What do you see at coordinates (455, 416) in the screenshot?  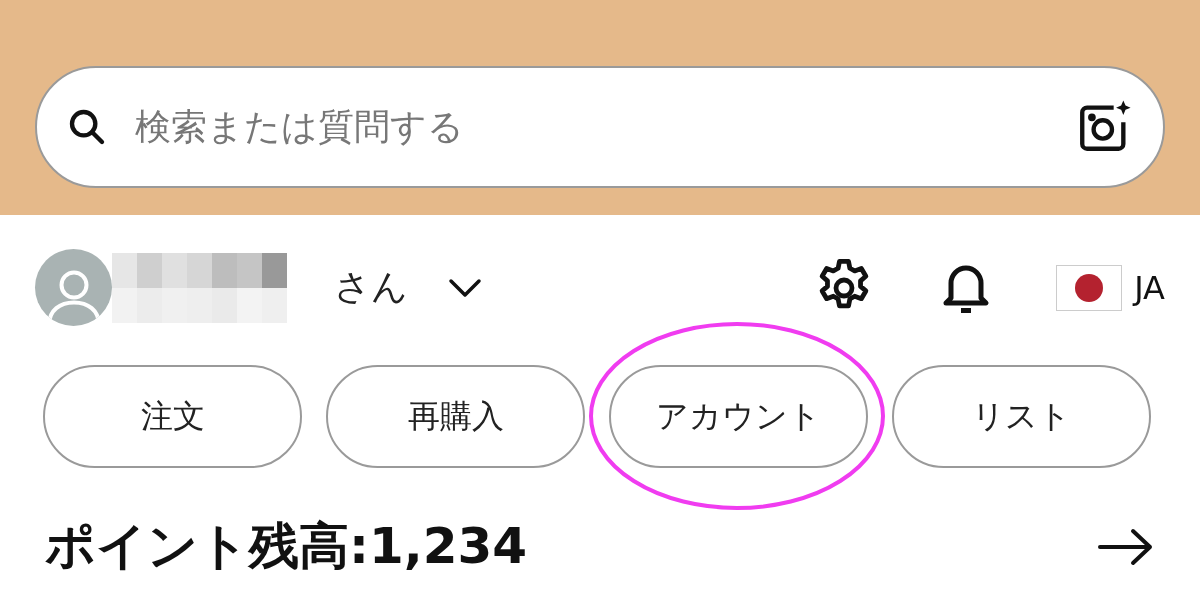 I see `nav-pill-button: 再購入` at bounding box center [455, 416].